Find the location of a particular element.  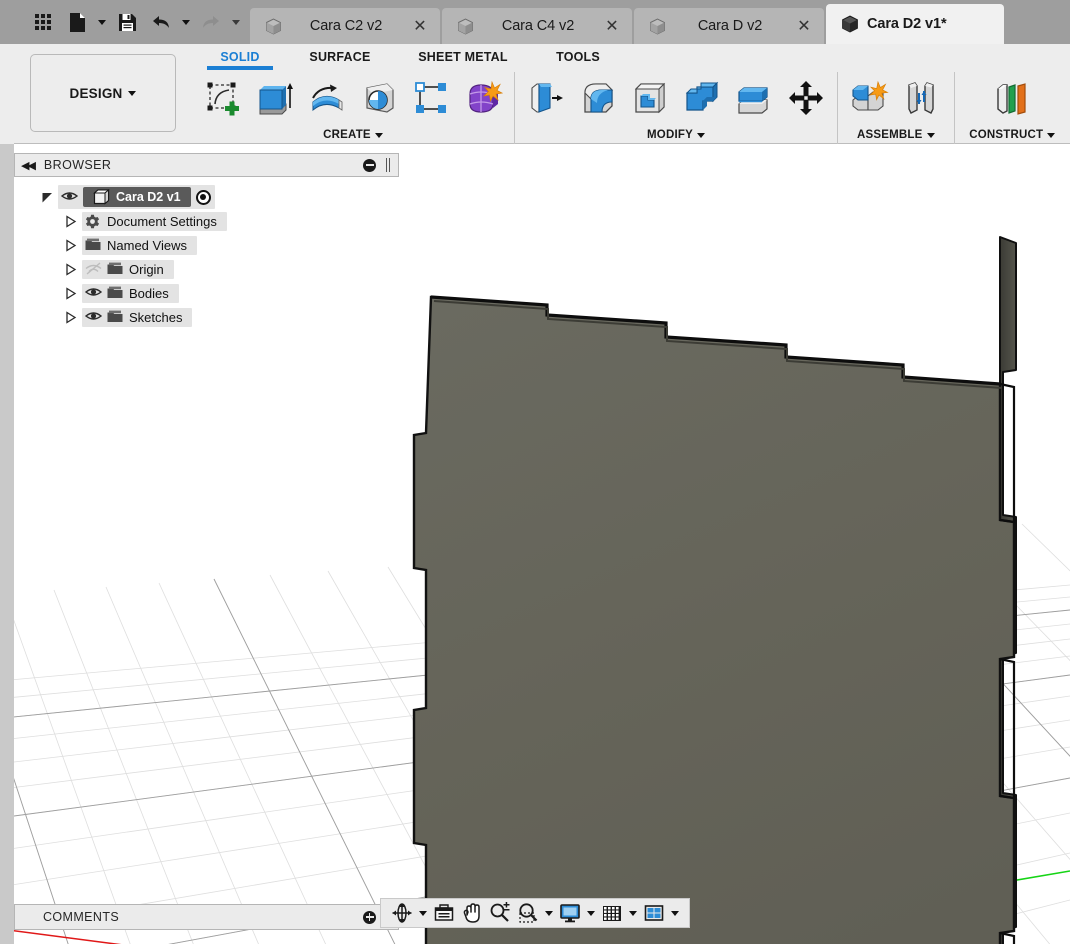

grid-snaps-icon is located at coordinates (612, 913).